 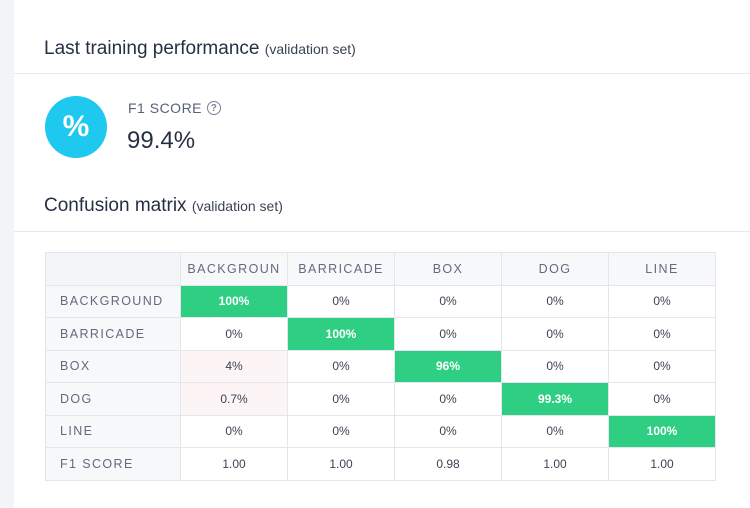 What do you see at coordinates (161, 140) in the screenshot?
I see `f1-score-value: 99.4%` at bounding box center [161, 140].